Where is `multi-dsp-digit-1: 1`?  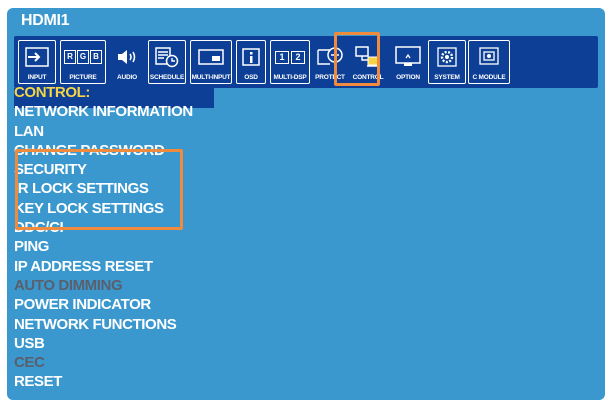 multi-dsp-digit-1: 1 is located at coordinates (282, 57).